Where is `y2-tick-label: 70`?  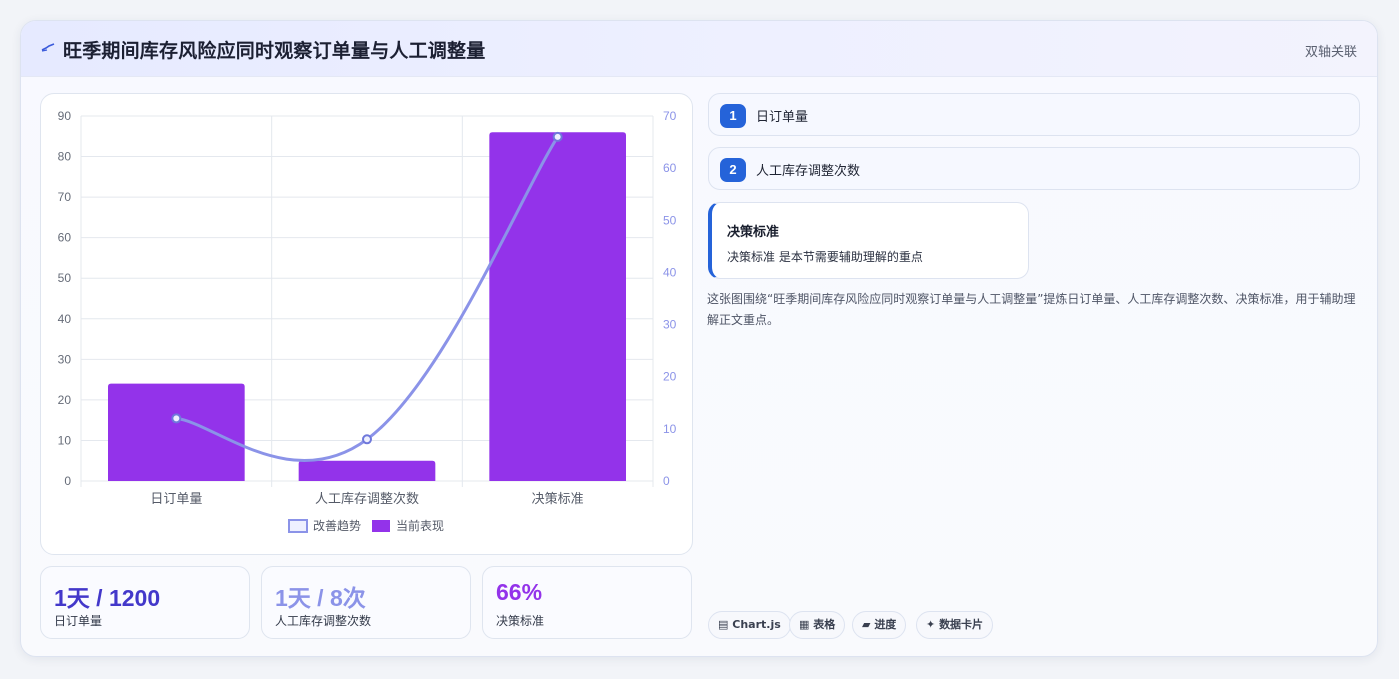 y2-tick-label: 70 is located at coordinates (670, 116).